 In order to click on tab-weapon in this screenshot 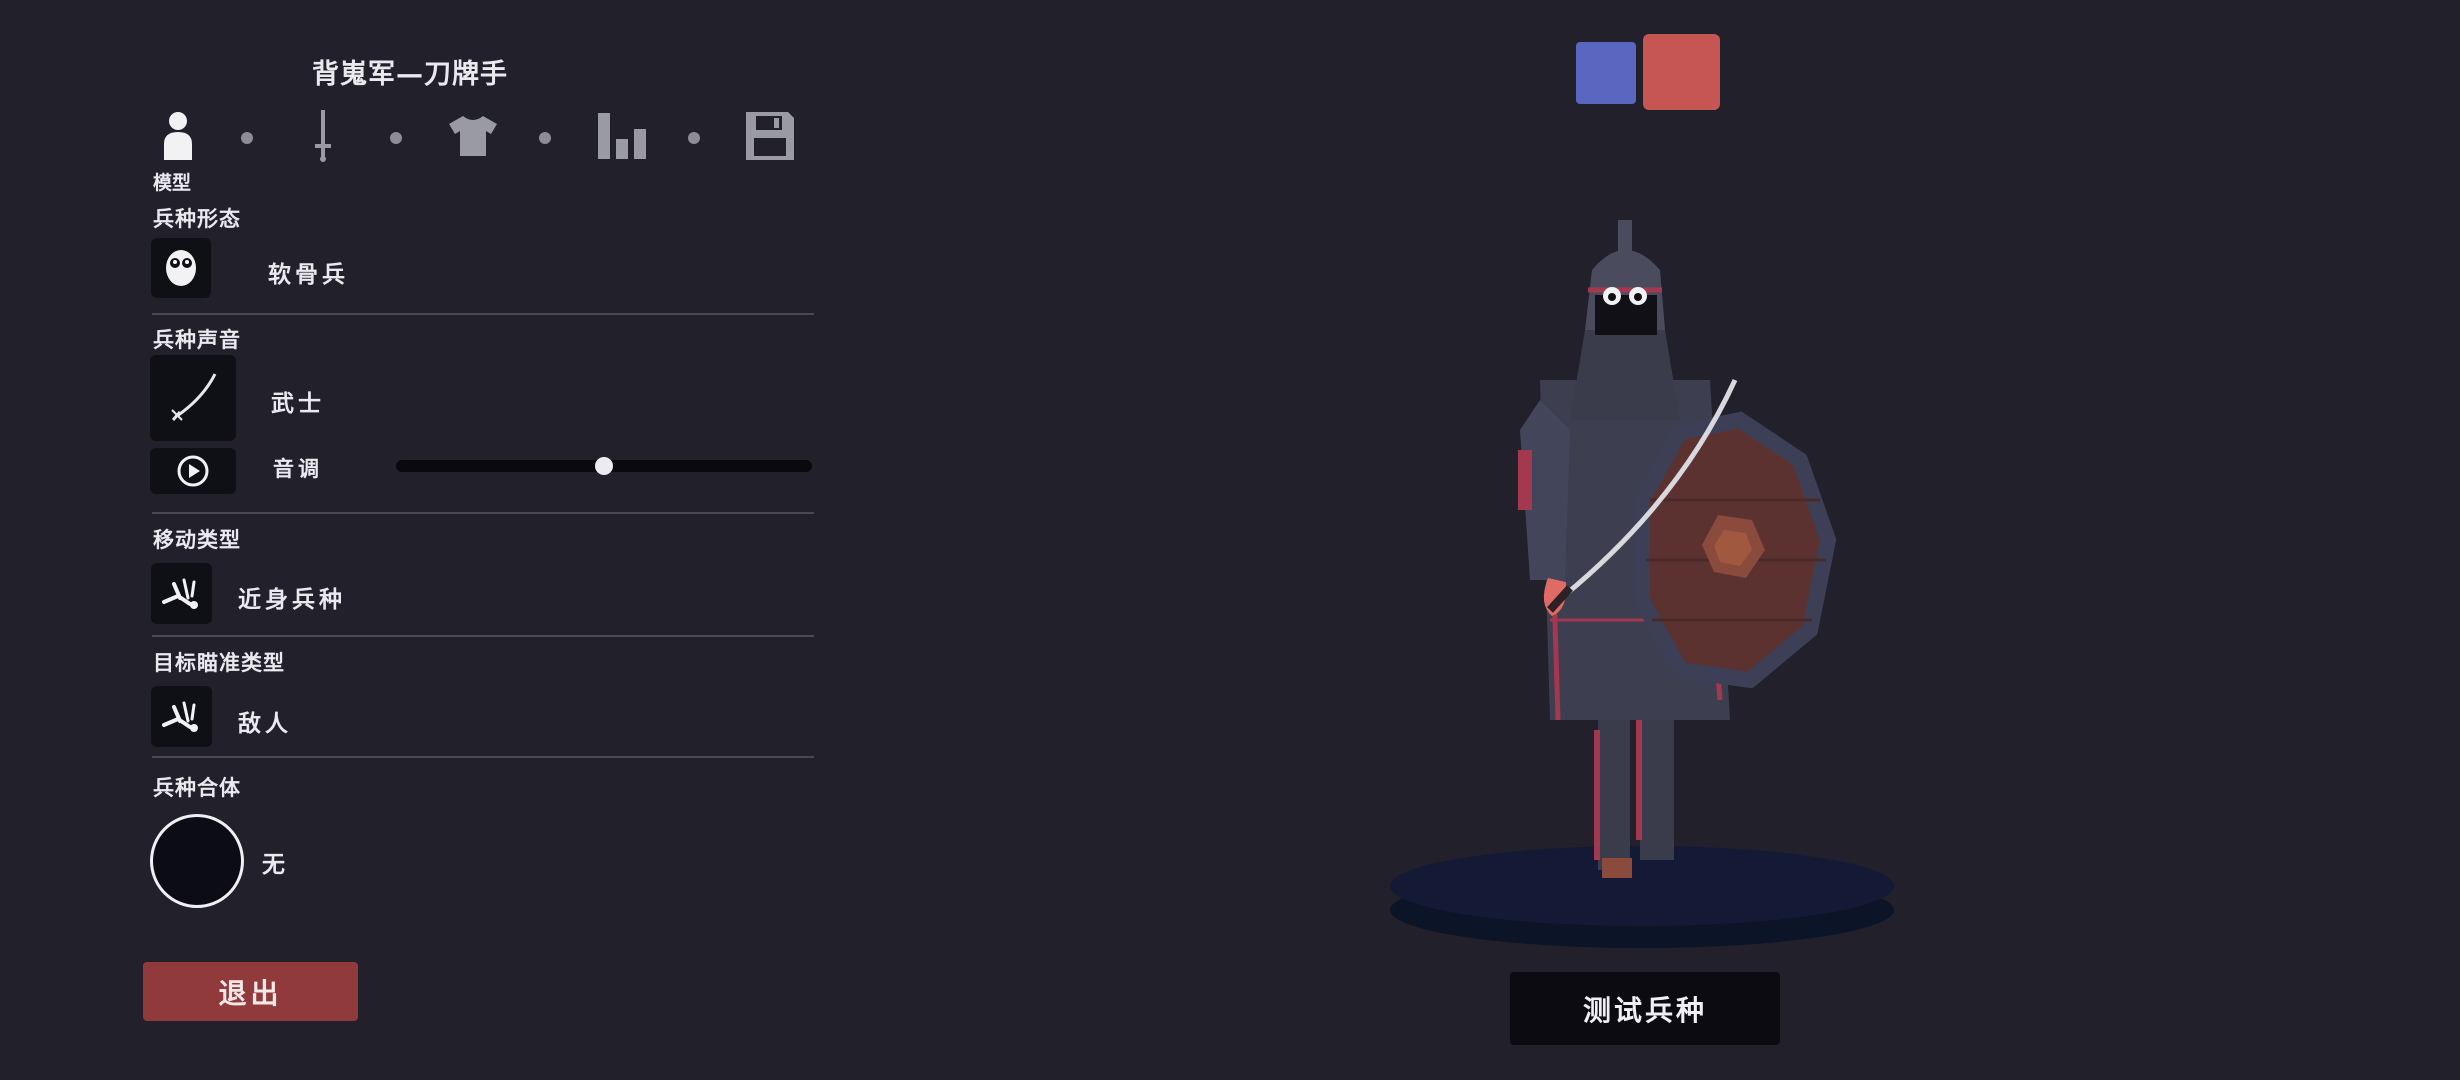, I will do `click(323, 136)`.